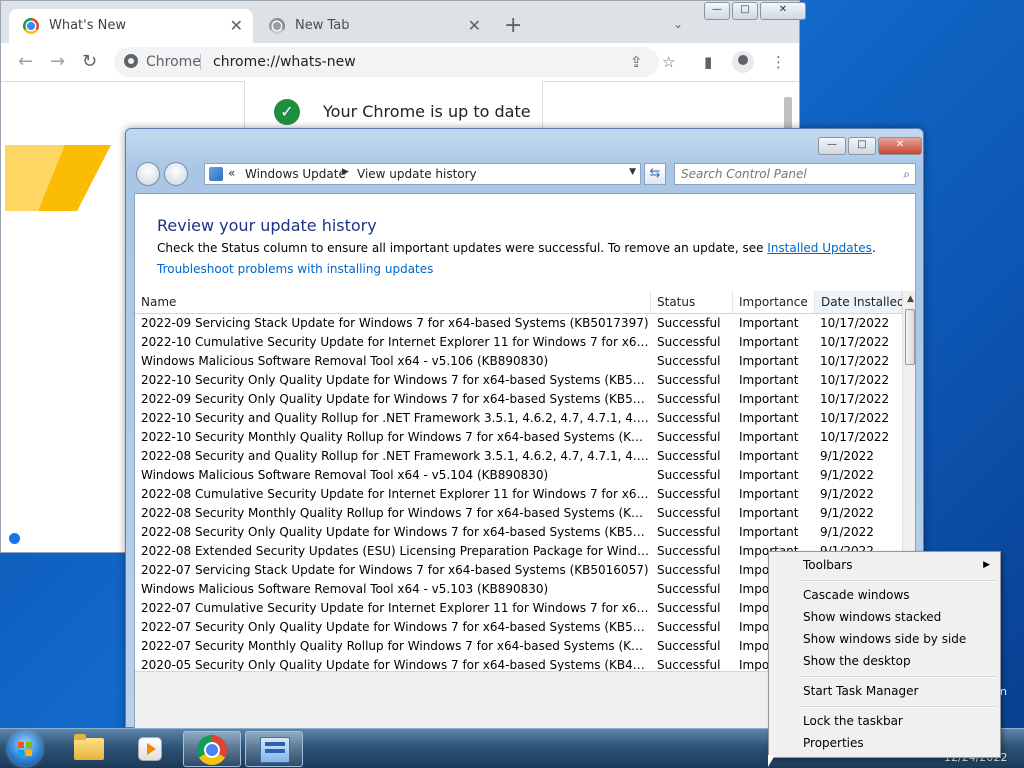 This screenshot has width=1024, height=768. I want to click on omnibox: Chrome chrome://whats-new, so click(386, 62).